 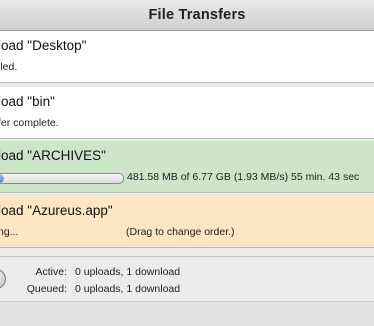 I want to click on transfer-title: load "bin", so click(x=27, y=101).